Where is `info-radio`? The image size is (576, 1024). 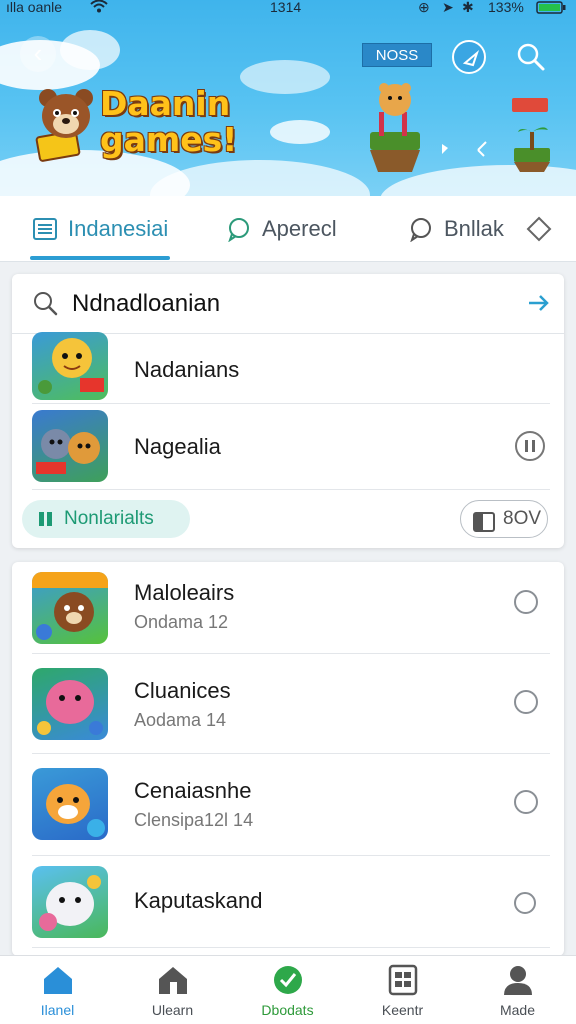 info-radio is located at coordinates (525, 903).